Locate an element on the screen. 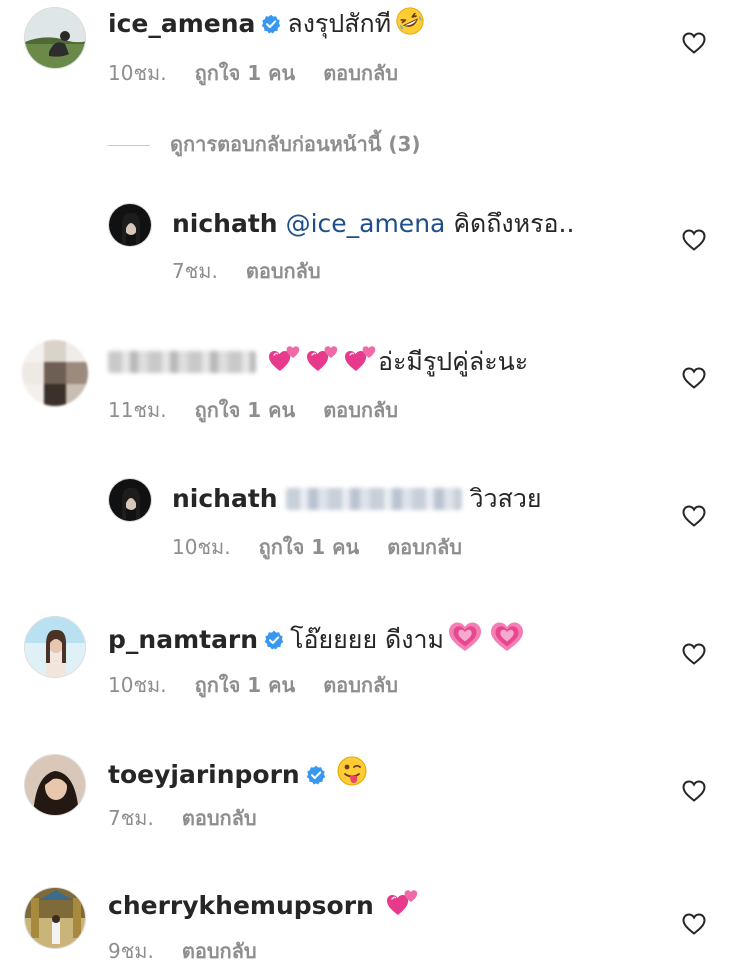  comment-text: ลงรุปสักที is located at coordinates (339, 23).